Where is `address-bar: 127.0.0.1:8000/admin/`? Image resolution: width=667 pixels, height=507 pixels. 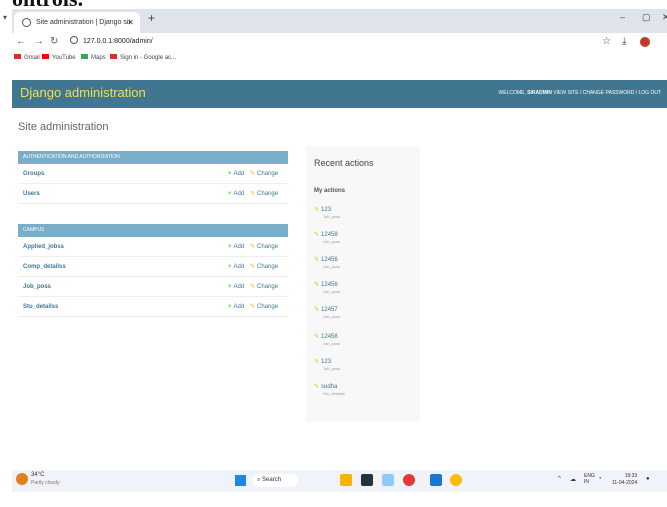
address-bar: 127.0.0.1:8000/admin/ is located at coordinates (111, 42).